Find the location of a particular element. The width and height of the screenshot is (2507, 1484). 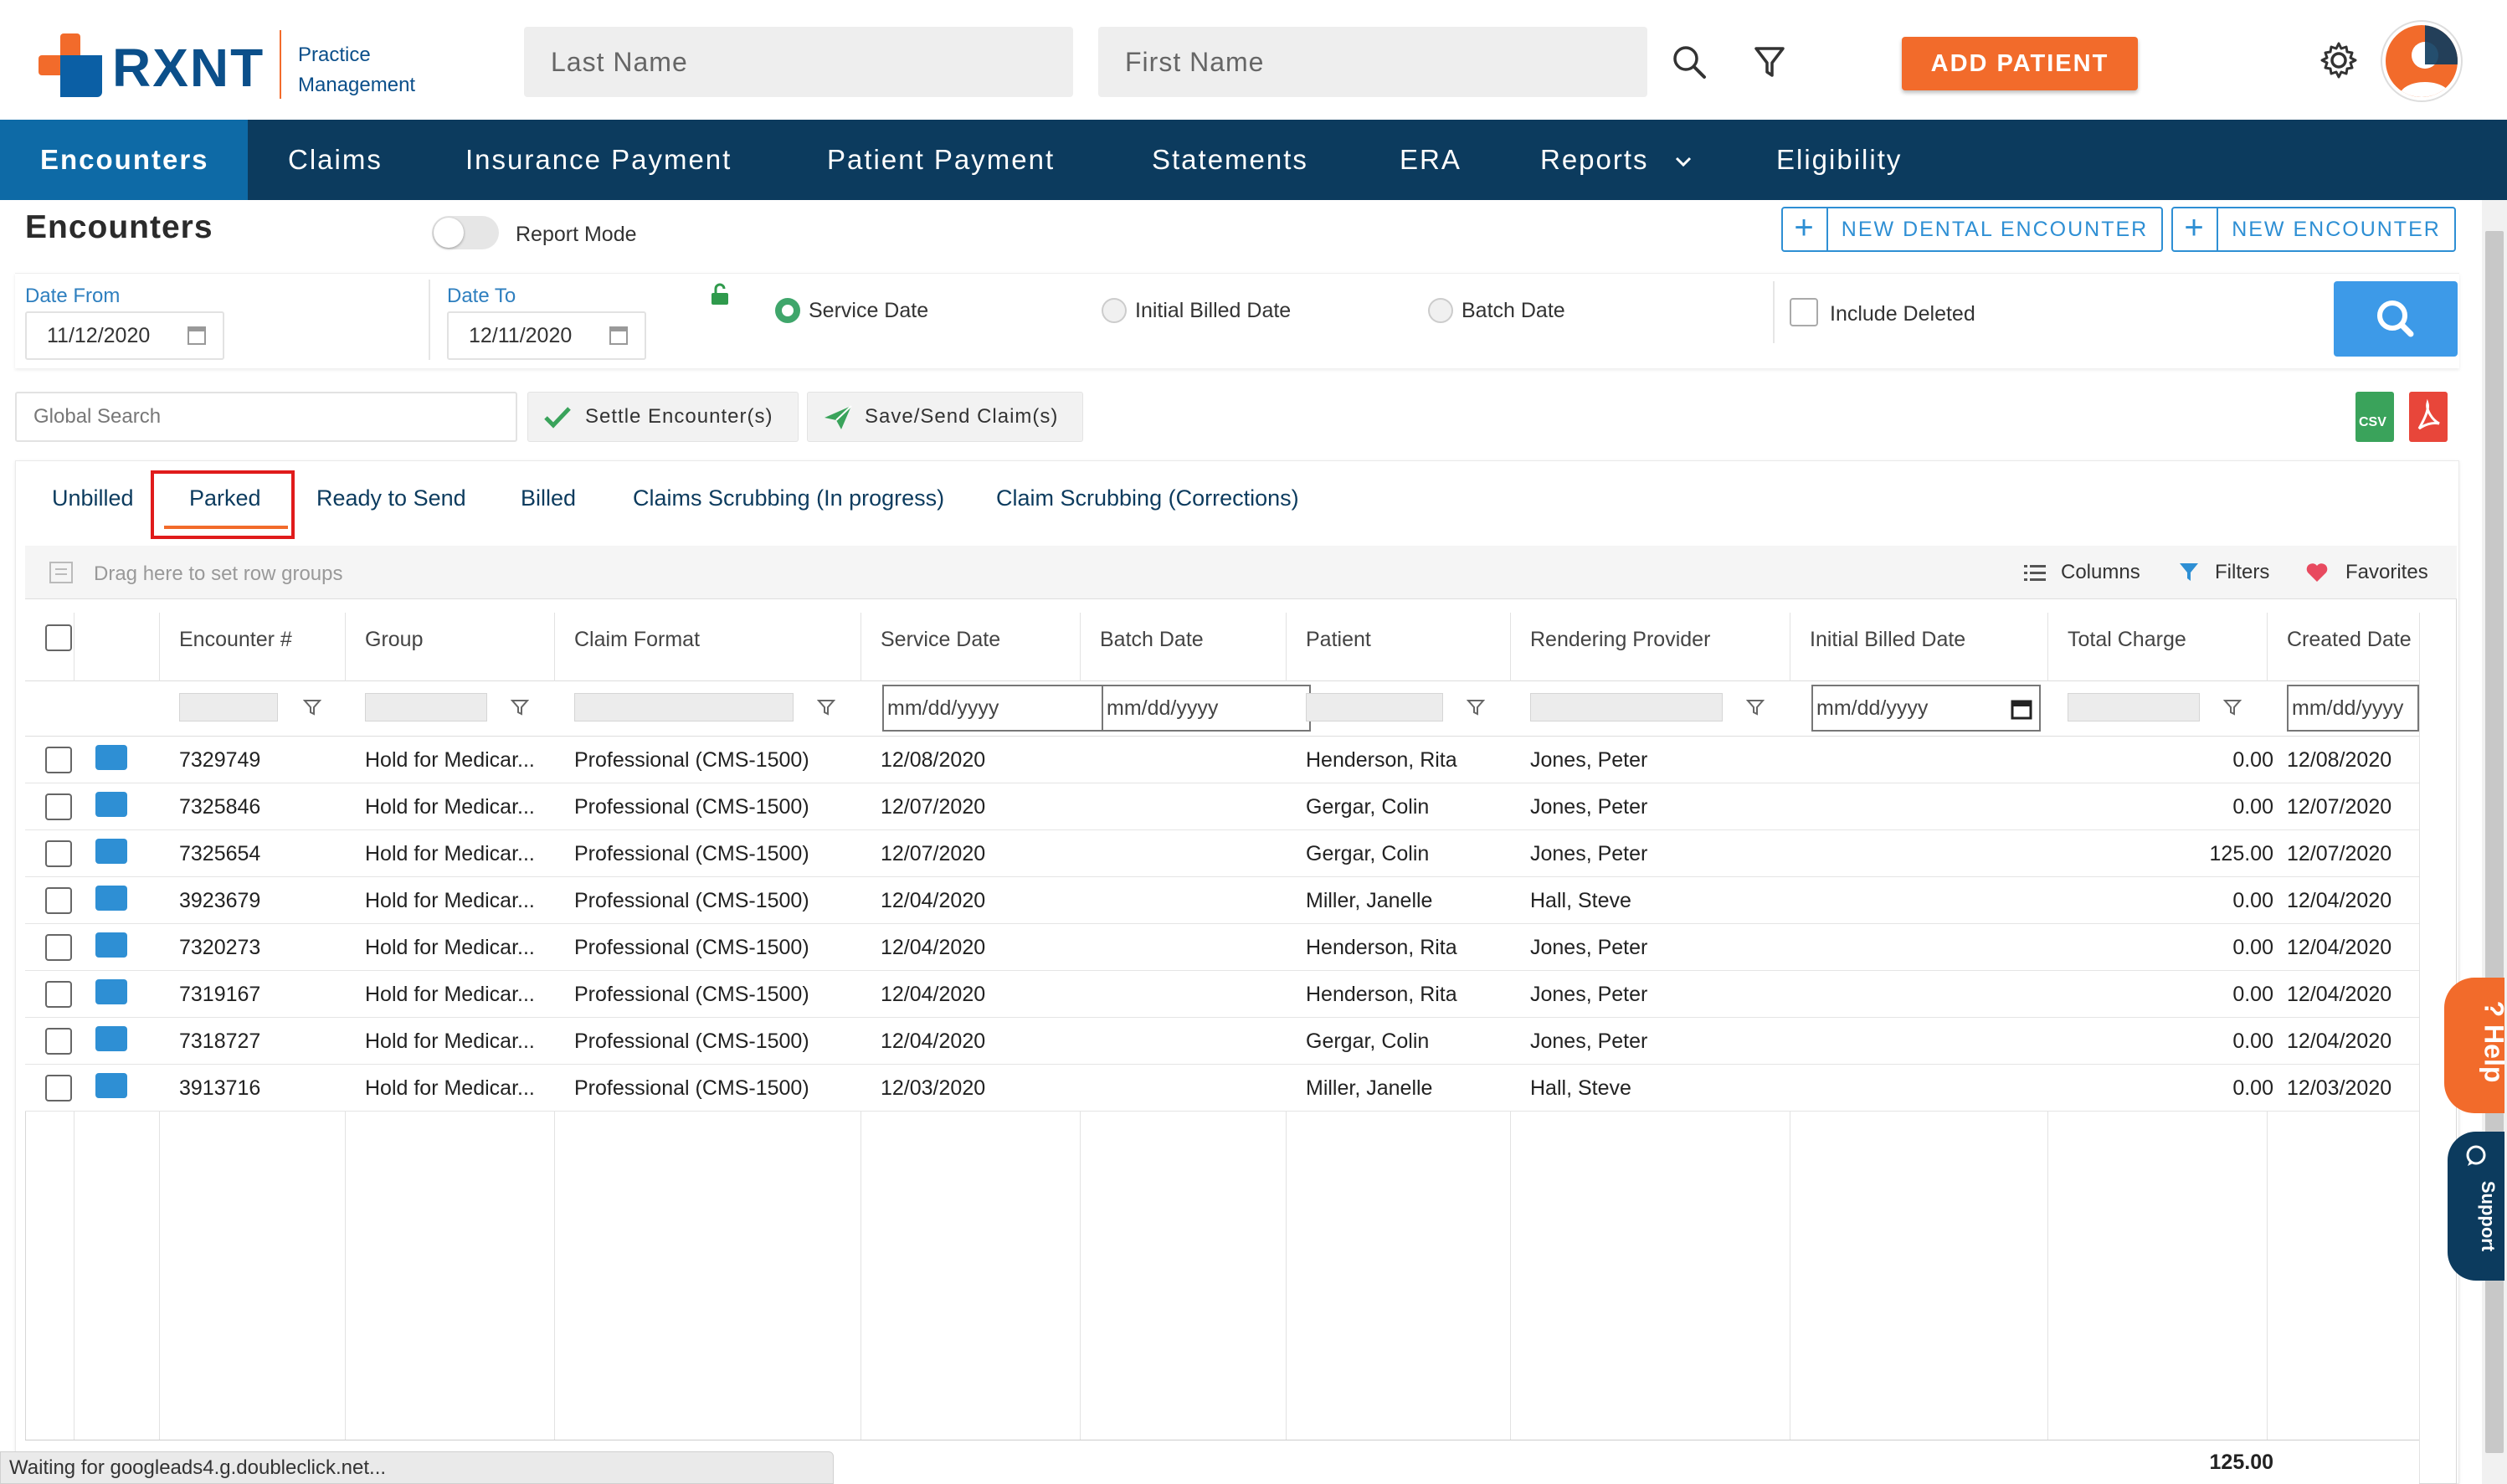

tab-unbilled: Unbilled is located at coordinates (93, 498).